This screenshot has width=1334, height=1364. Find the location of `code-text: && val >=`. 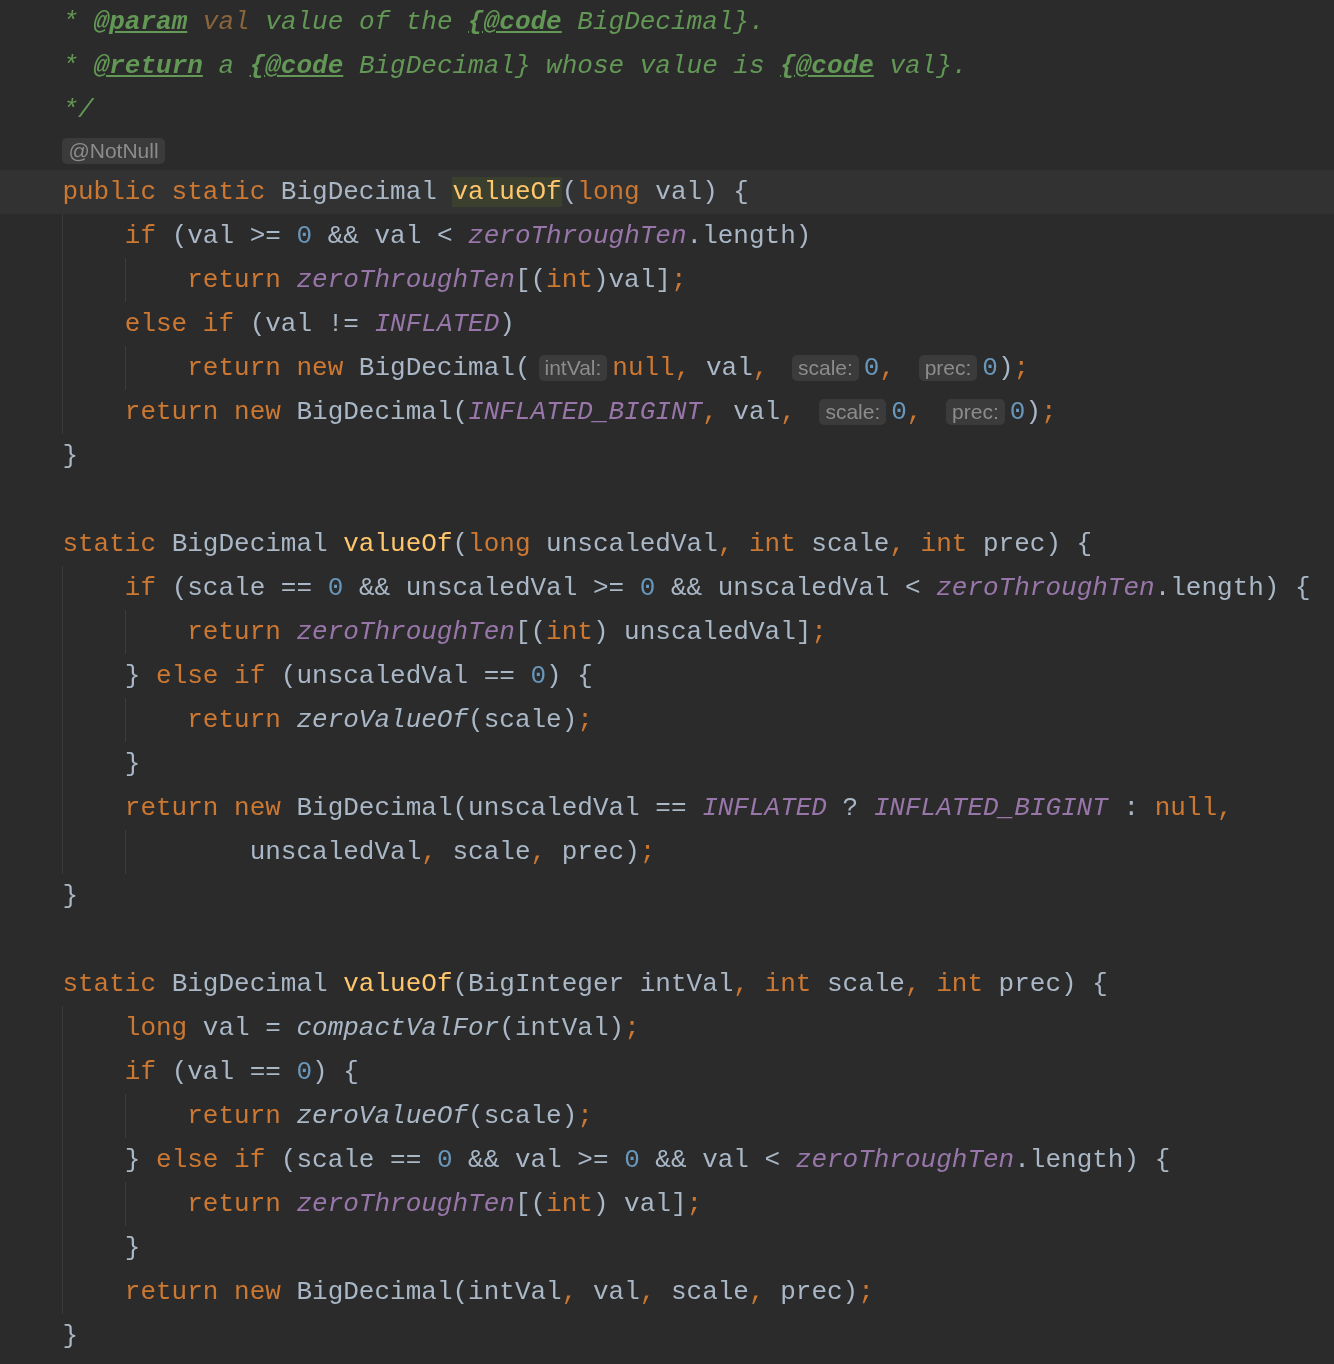

code-text: && val >= is located at coordinates (538, 1160).